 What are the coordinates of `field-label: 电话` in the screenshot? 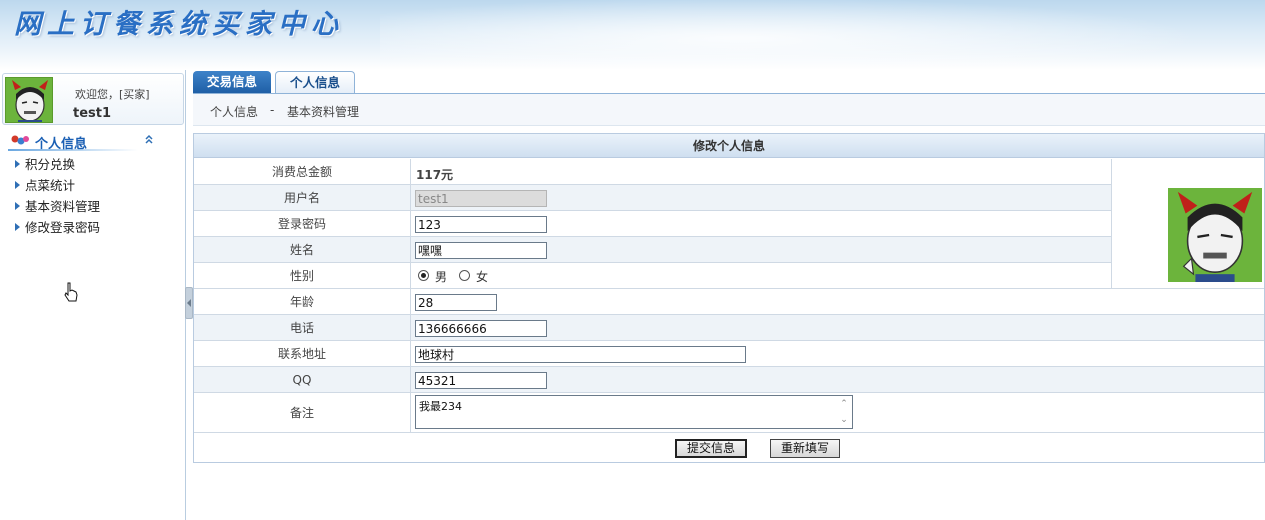 It's located at (302, 327).